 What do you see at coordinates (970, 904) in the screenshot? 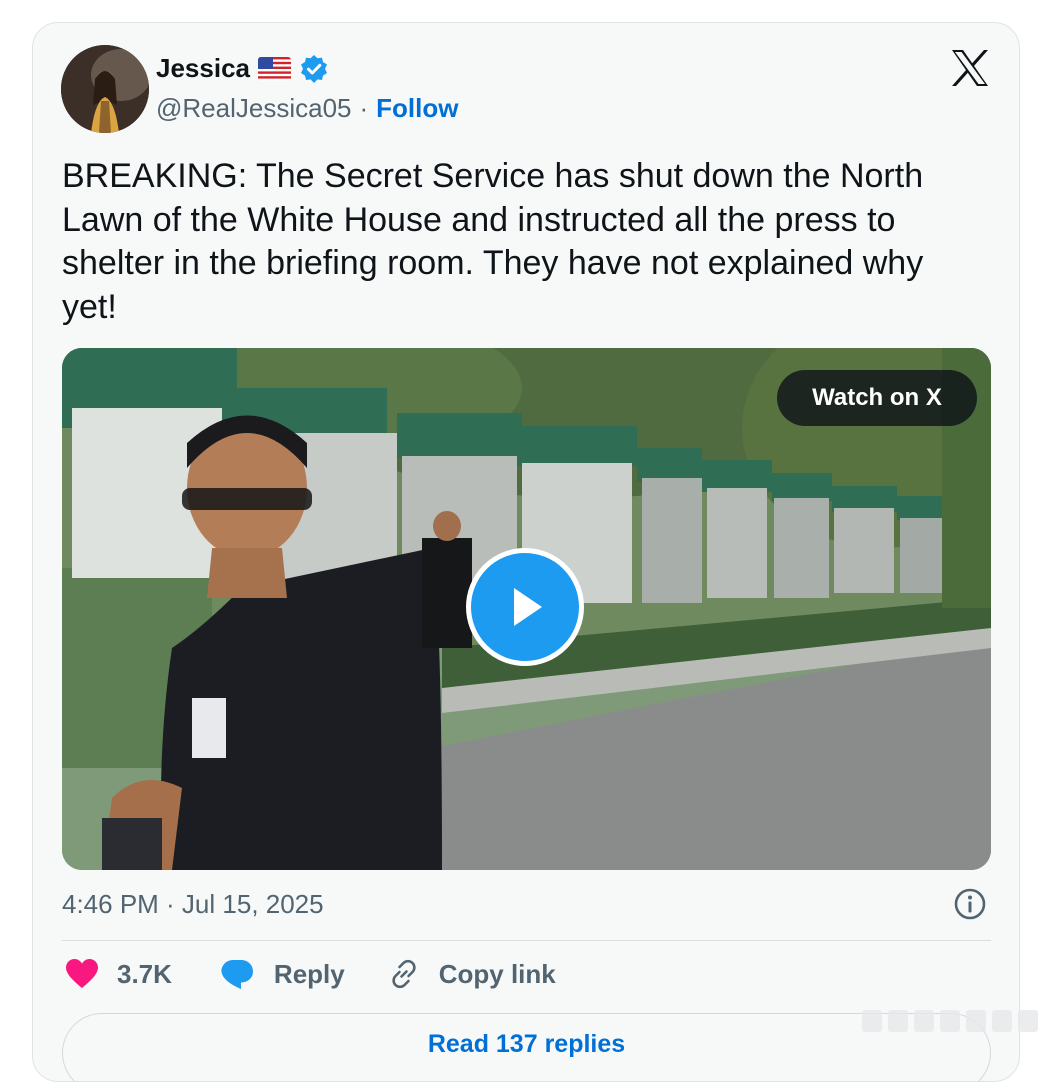
I see `info-icon` at bounding box center [970, 904].